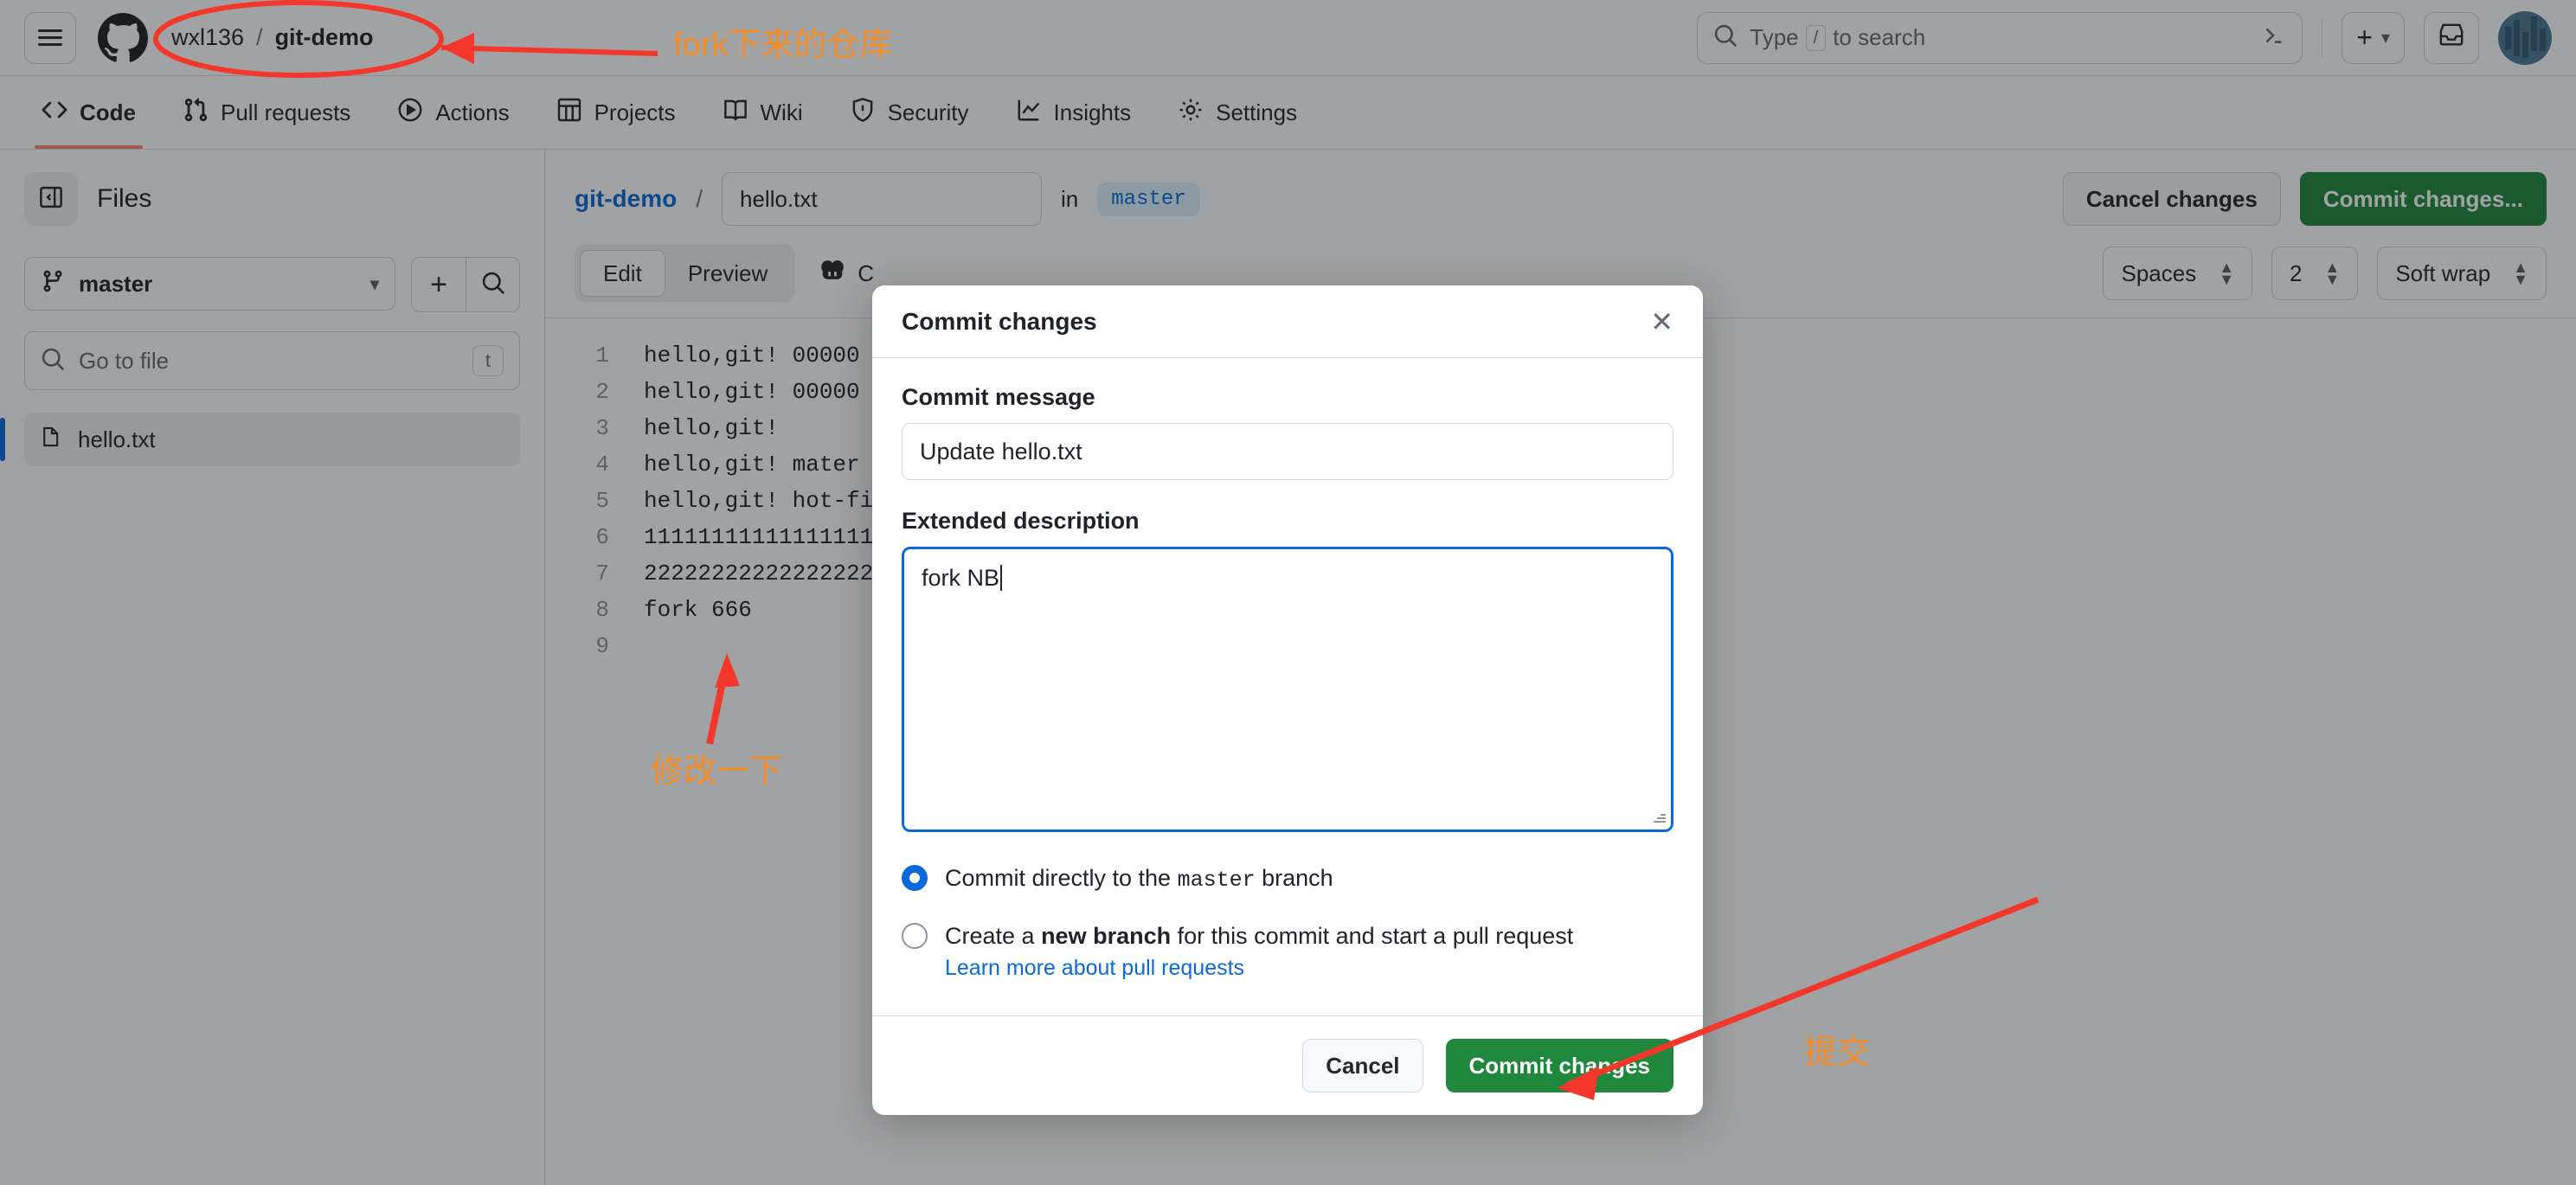 The width and height of the screenshot is (2576, 1185). What do you see at coordinates (1002, 578) in the screenshot?
I see `text-cursor` at bounding box center [1002, 578].